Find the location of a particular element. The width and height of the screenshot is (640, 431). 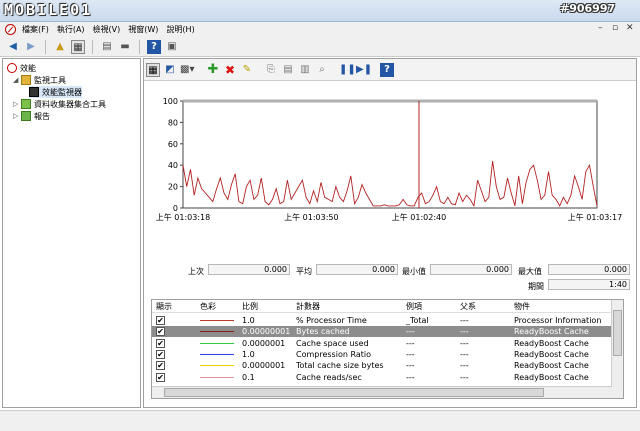

current-activity-icon: ▦ is located at coordinates (153, 69).